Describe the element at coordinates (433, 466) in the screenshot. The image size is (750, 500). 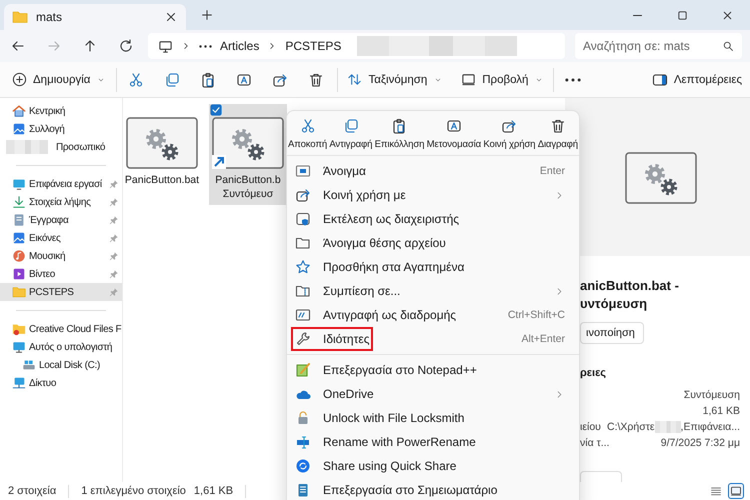
I see `menu-item: Share using Quick Share` at that location.